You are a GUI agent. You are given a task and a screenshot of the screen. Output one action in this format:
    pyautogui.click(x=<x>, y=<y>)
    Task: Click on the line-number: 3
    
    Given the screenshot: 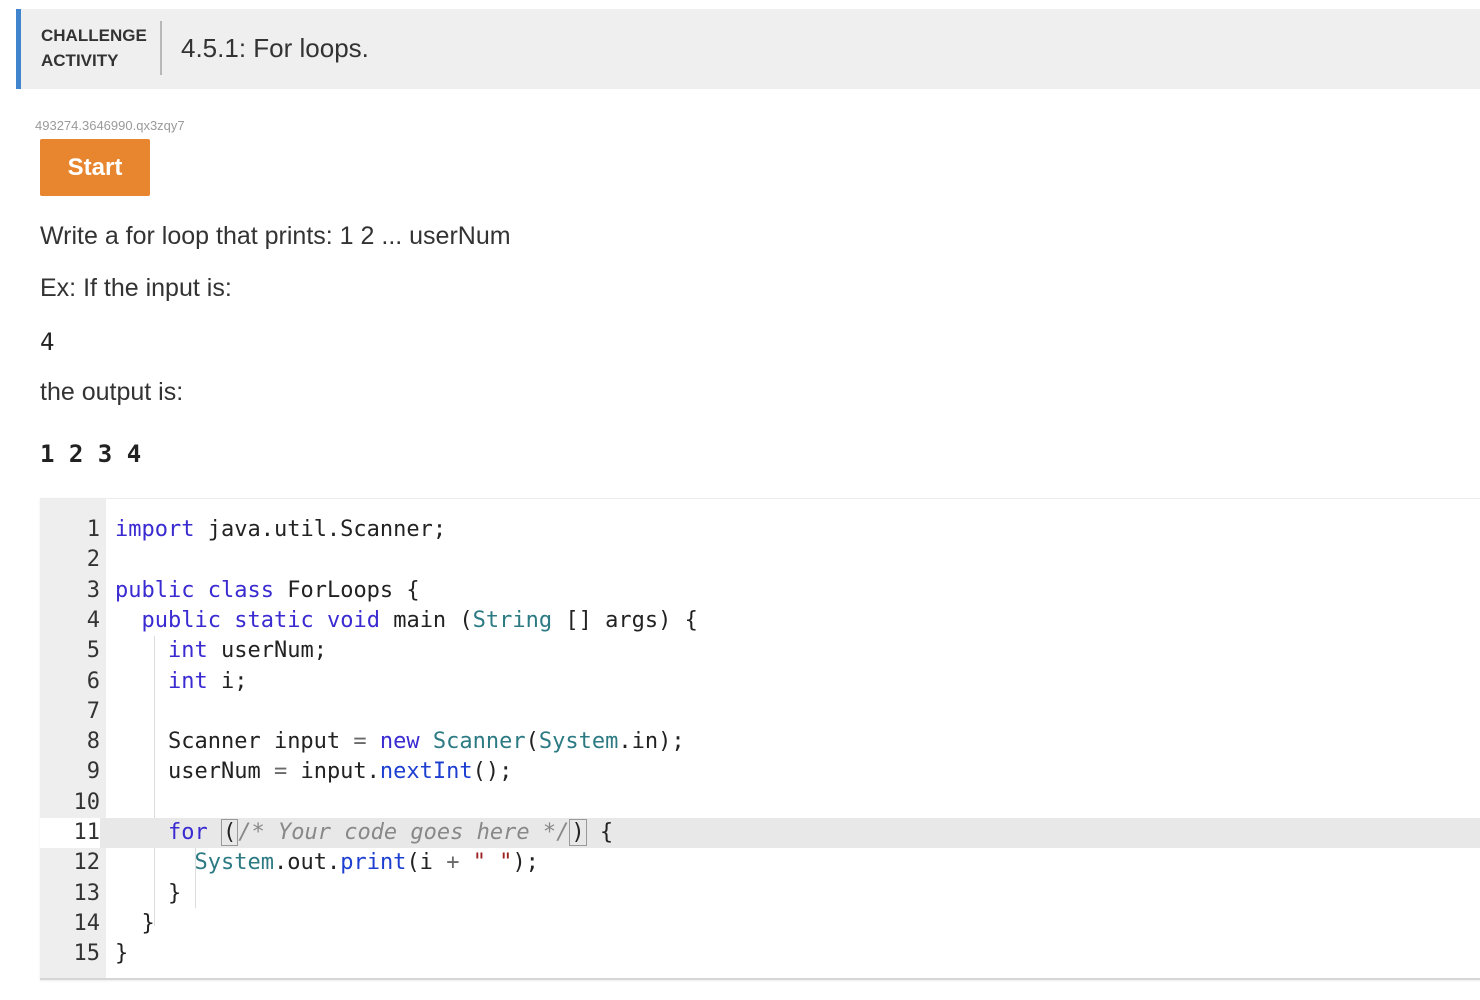 What is the action you would take?
    pyautogui.click(x=93, y=590)
    